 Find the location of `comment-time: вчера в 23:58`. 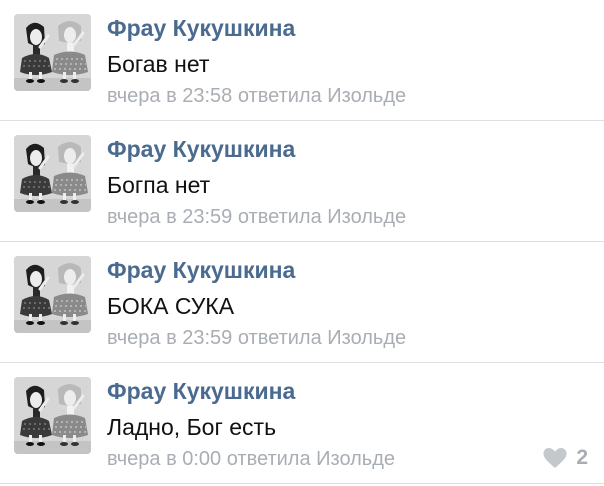

comment-time: вчера в 23:58 is located at coordinates (169, 96).